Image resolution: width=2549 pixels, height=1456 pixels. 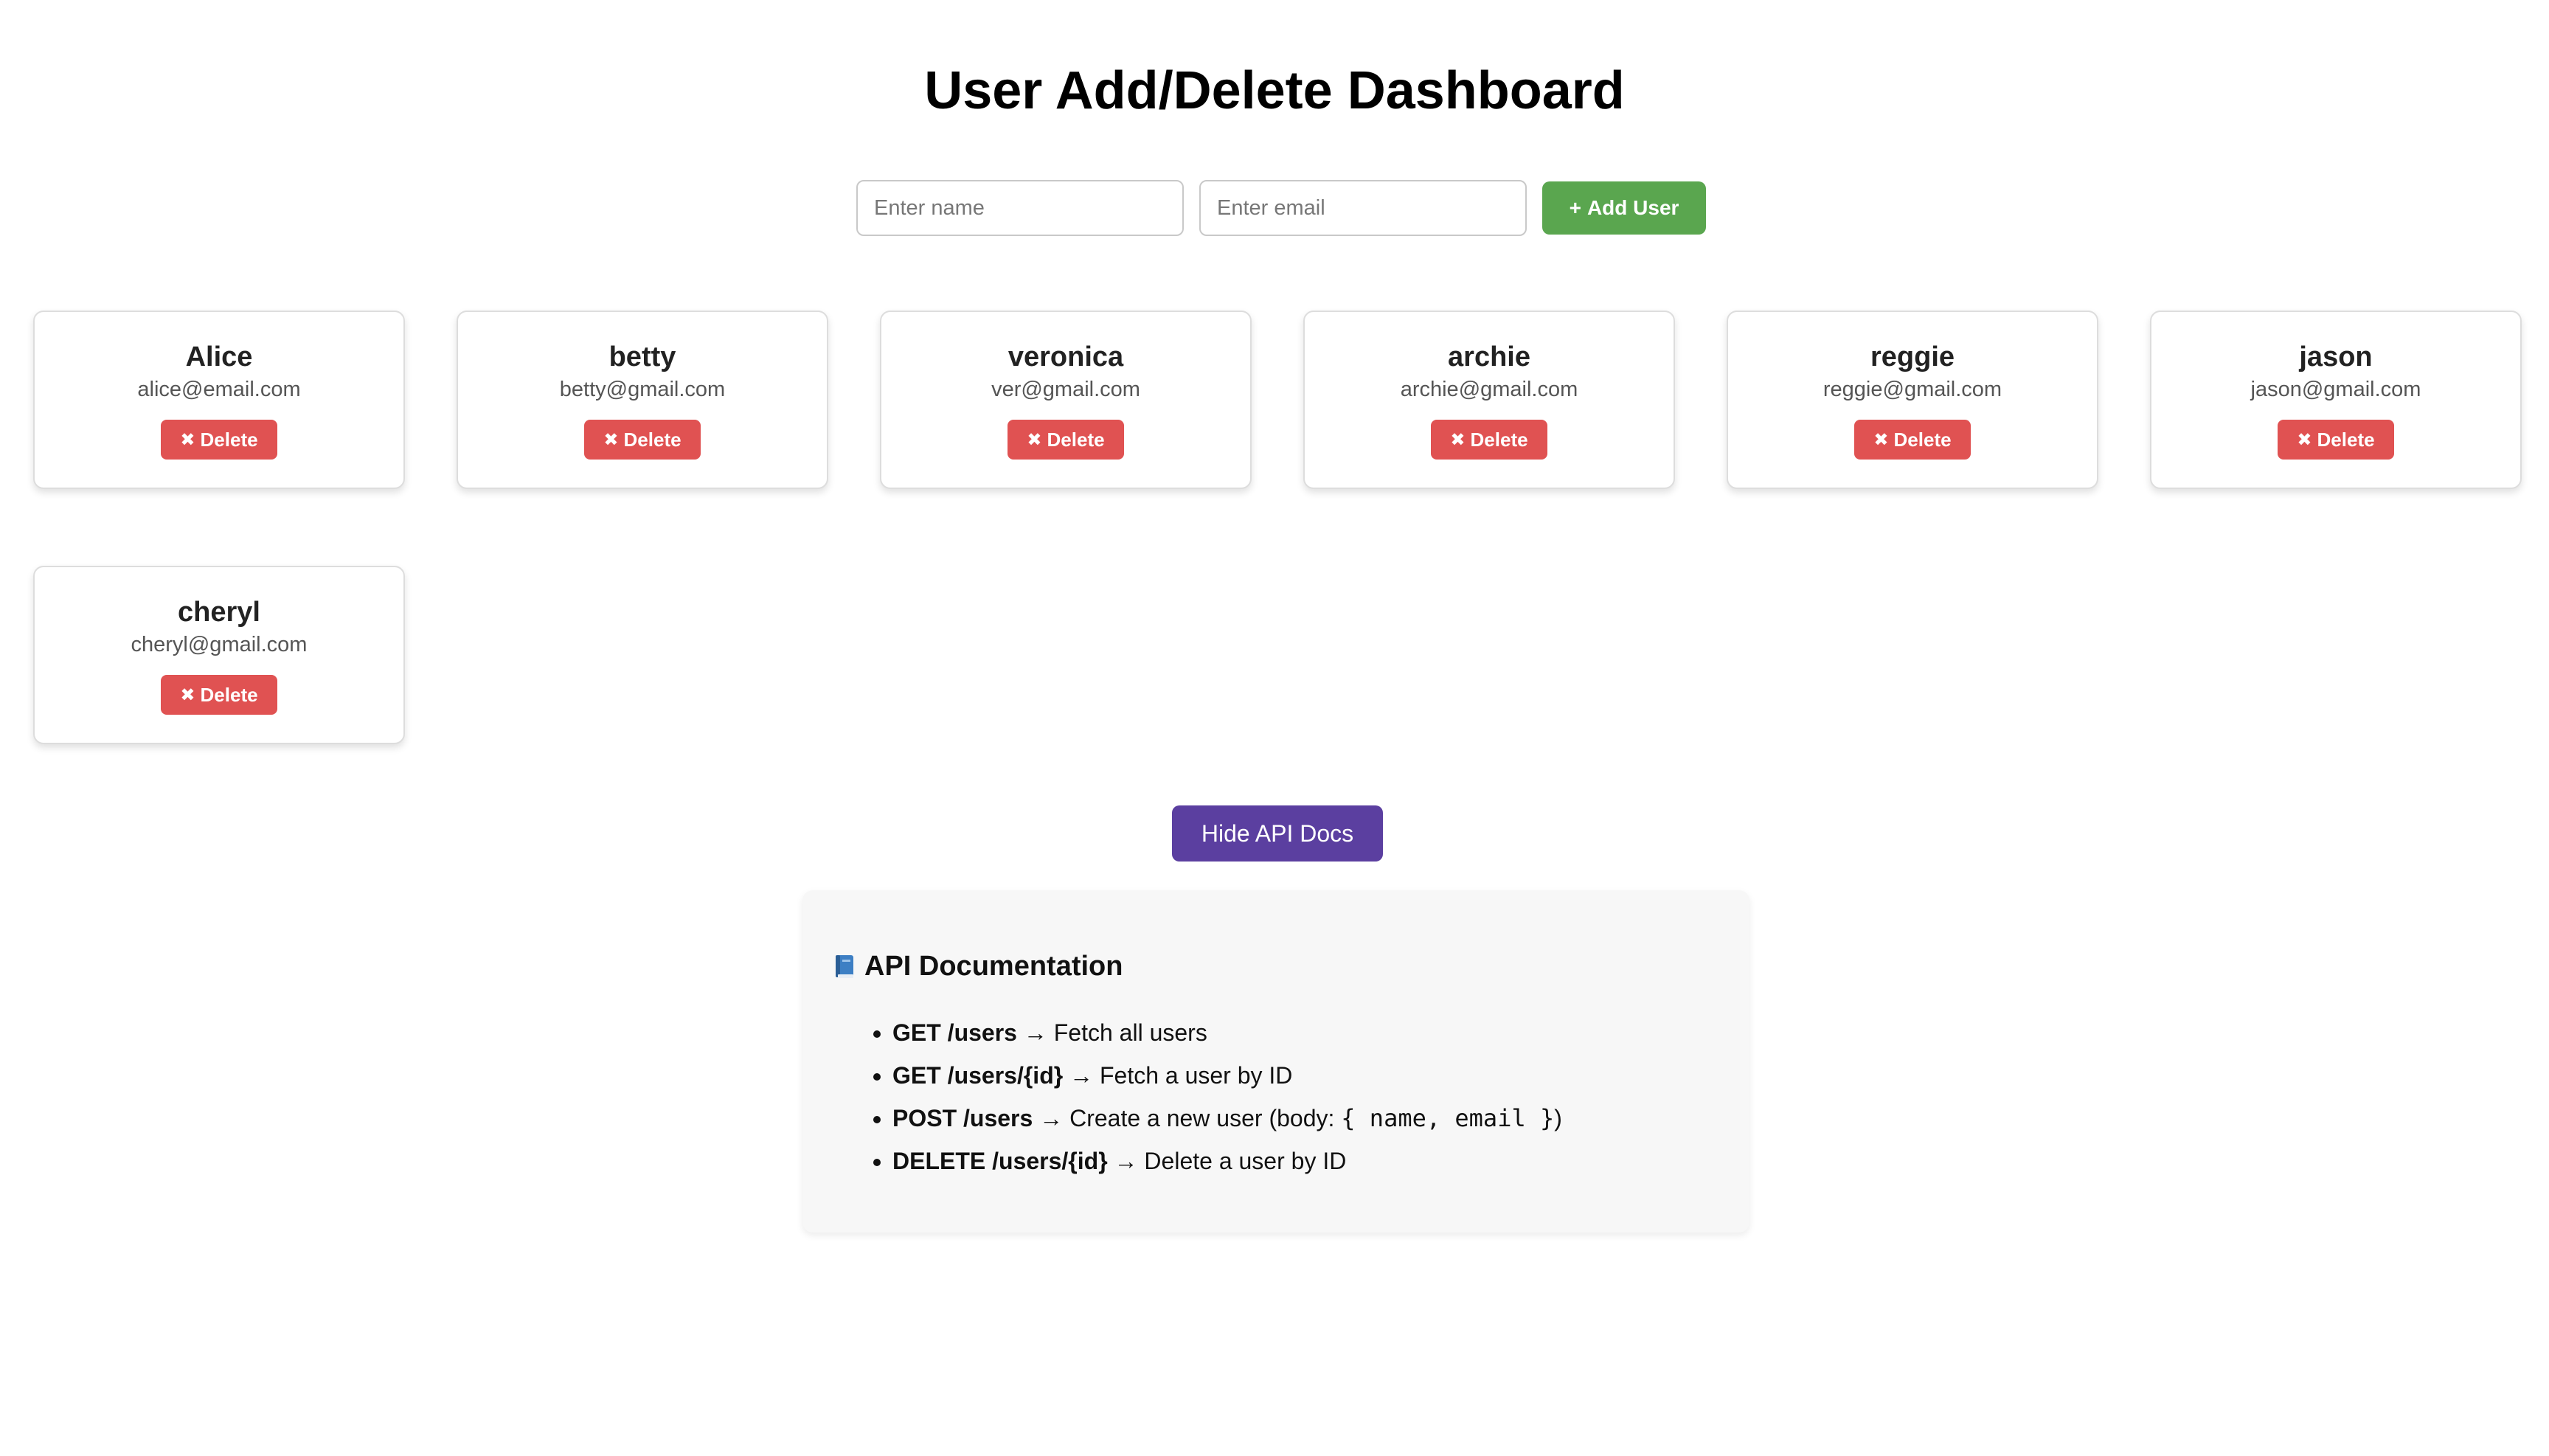 What do you see at coordinates (219, 644) in the screenshot?
I see `user-email: cheryl@gmail.com` at bounding box center [219, 644].